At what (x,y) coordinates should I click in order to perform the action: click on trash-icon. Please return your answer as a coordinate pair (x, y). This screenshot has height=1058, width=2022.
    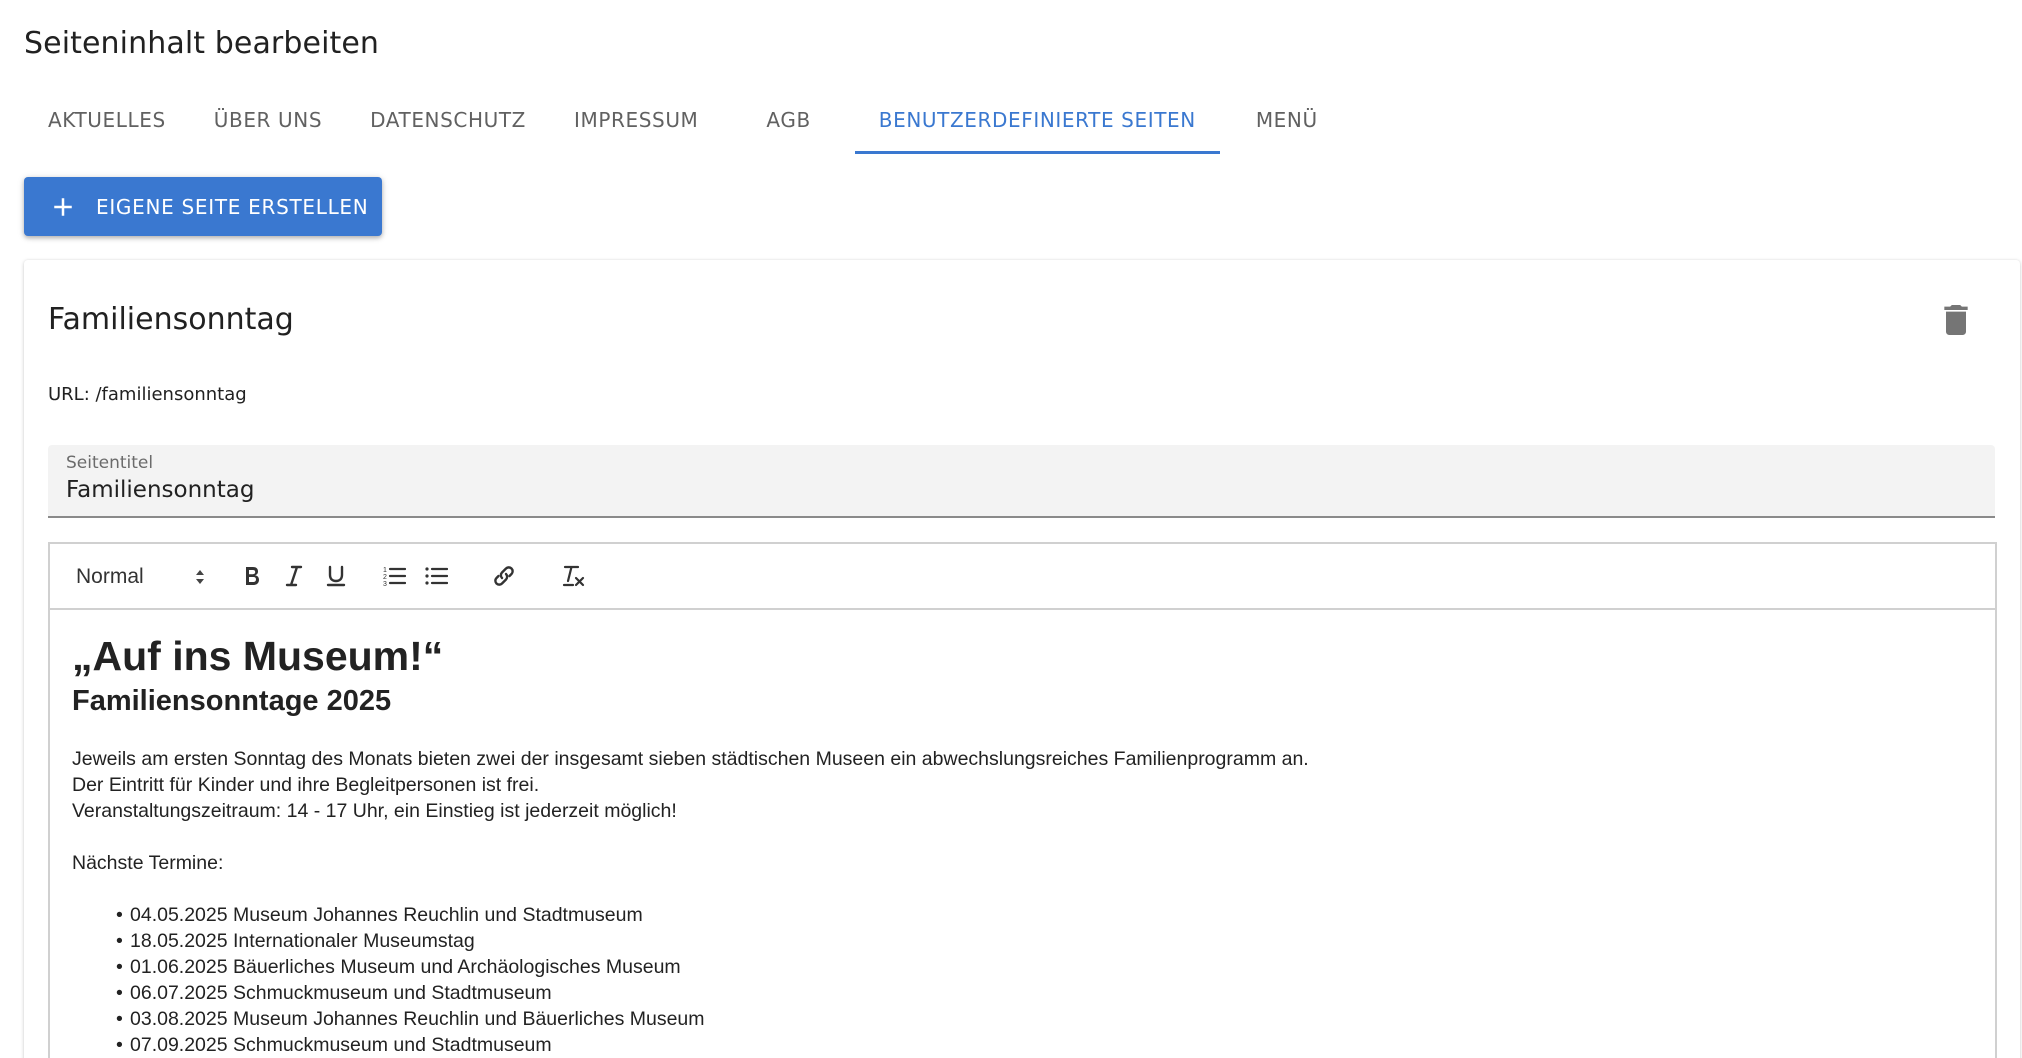
    Looking at the image, I should click on (1956, 320).